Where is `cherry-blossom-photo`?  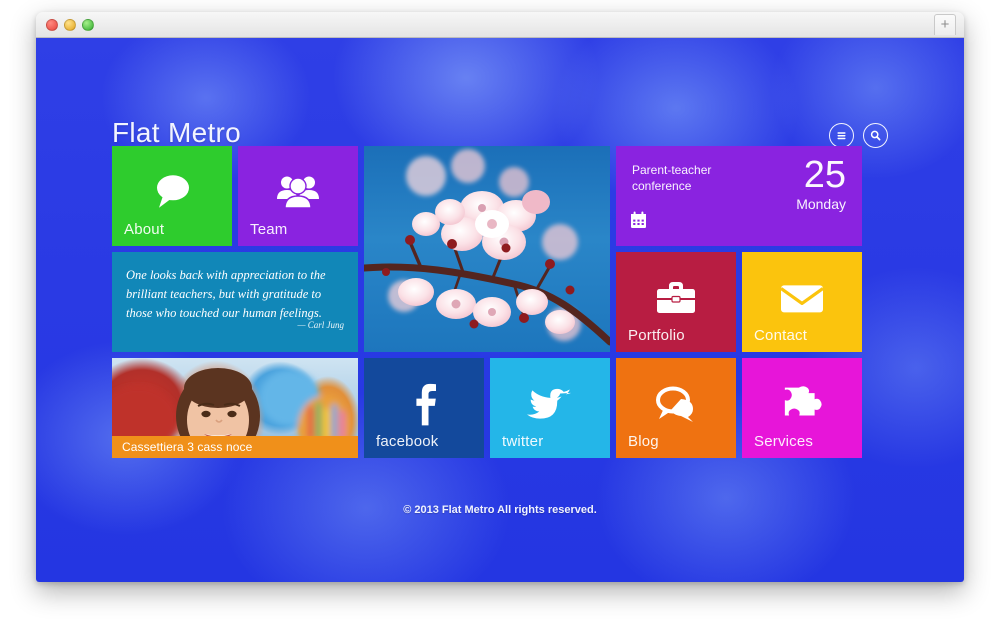 cherry-blossom-photo is located at coordinates (487, 249).